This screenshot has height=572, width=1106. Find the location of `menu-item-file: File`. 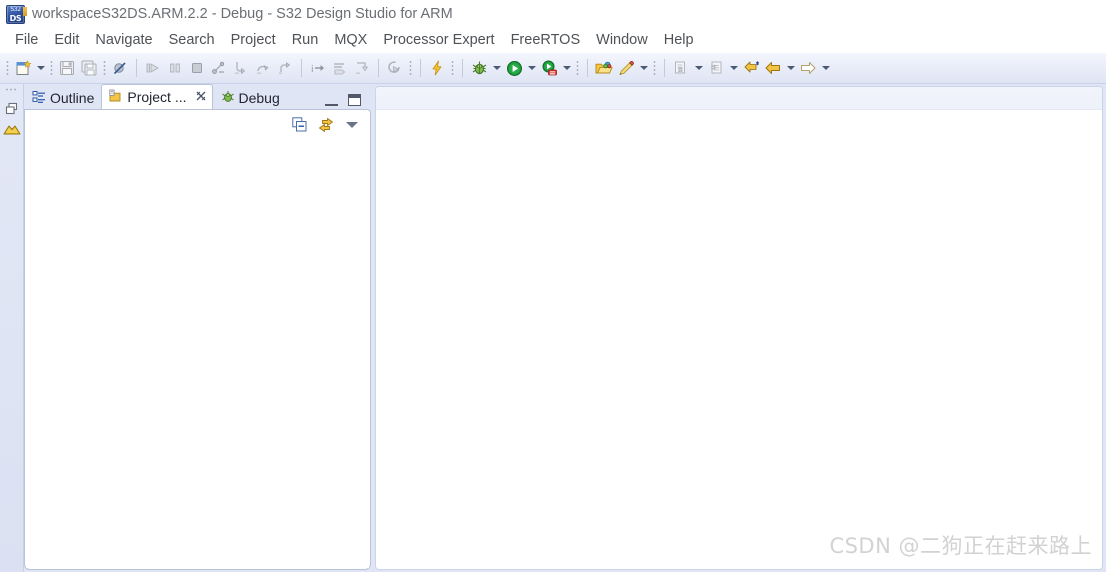

menu-item-file: File is located at coordinates (26, 40).